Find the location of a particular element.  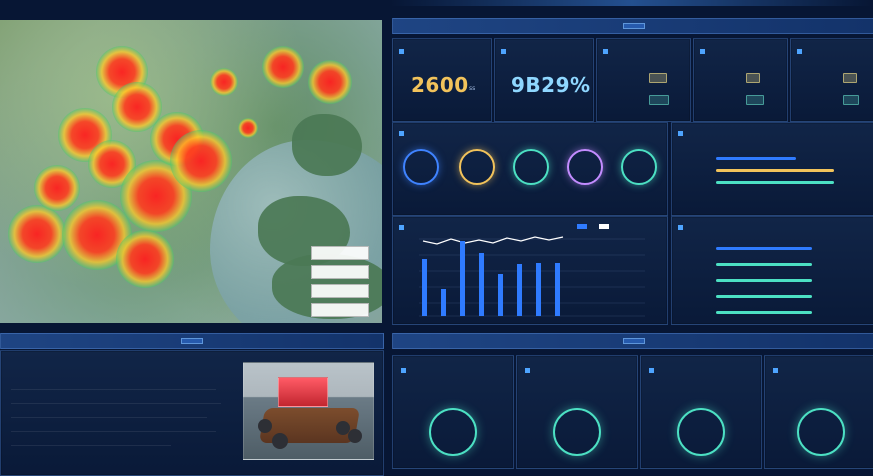

meeting-photo is located at coordinates (308, 411).